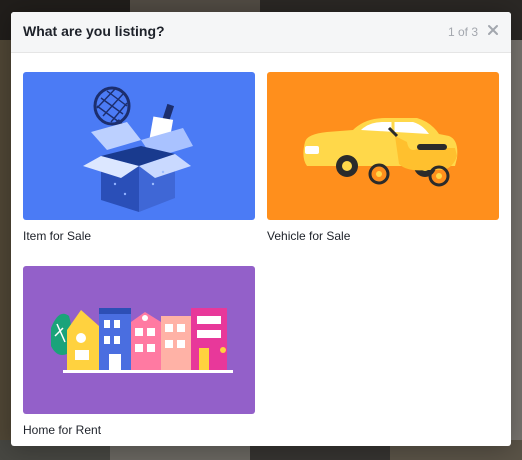 The image size is (522, 460). I want to click on item-for-sale-image, so click(139, 146).